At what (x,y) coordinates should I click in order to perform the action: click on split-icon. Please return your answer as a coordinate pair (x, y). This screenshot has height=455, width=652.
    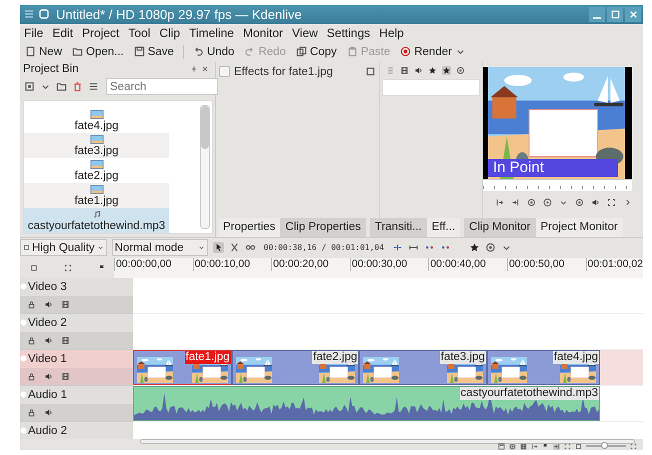
    Looking at the image, I should click on (398, 248).